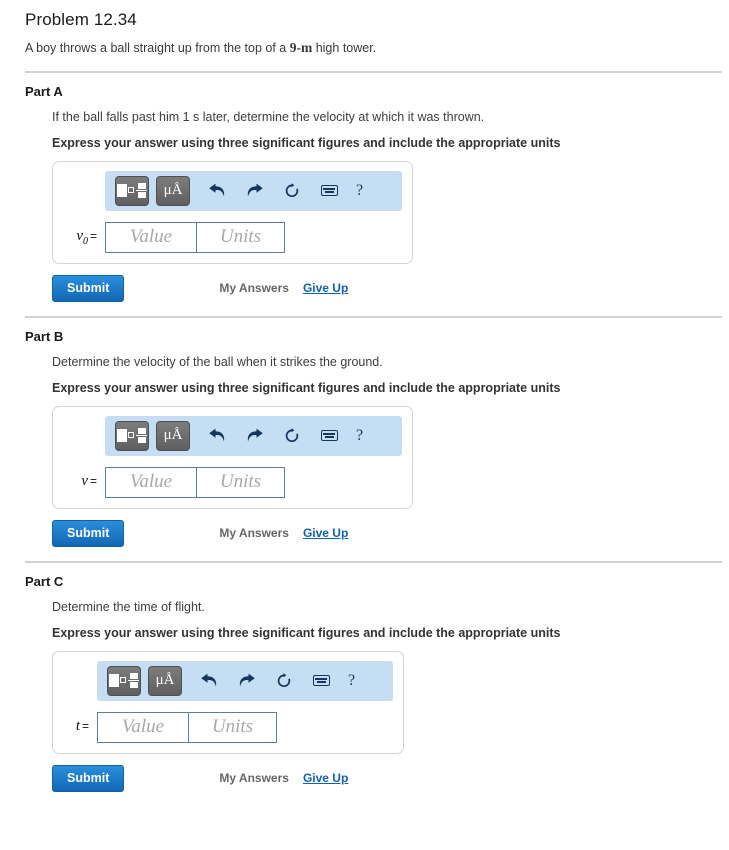  Describe the element at coordinates (241, 482) in the screenshot. I see `units-input-b: Units` at that location.